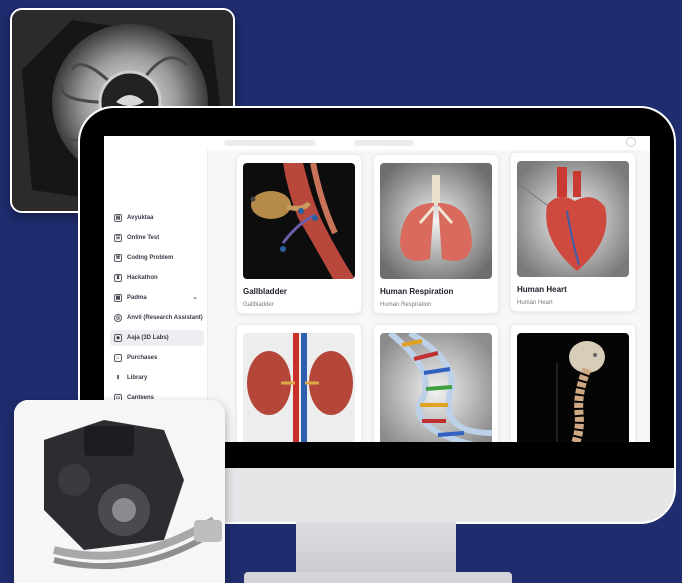 The height and width of the screenshot is (583, 682). Describe the element at coordinates (573, 219) in the screenshot. I see `heart-image` at that location.